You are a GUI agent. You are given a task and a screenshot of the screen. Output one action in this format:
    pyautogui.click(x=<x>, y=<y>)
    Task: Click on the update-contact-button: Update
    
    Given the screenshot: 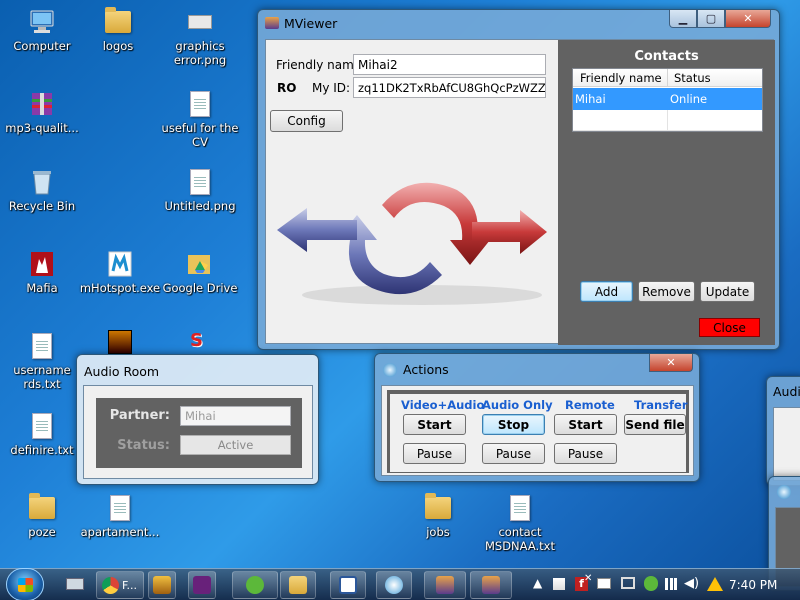 What is the action you would take?
    pyautogui.click(x=727, y=291)
    